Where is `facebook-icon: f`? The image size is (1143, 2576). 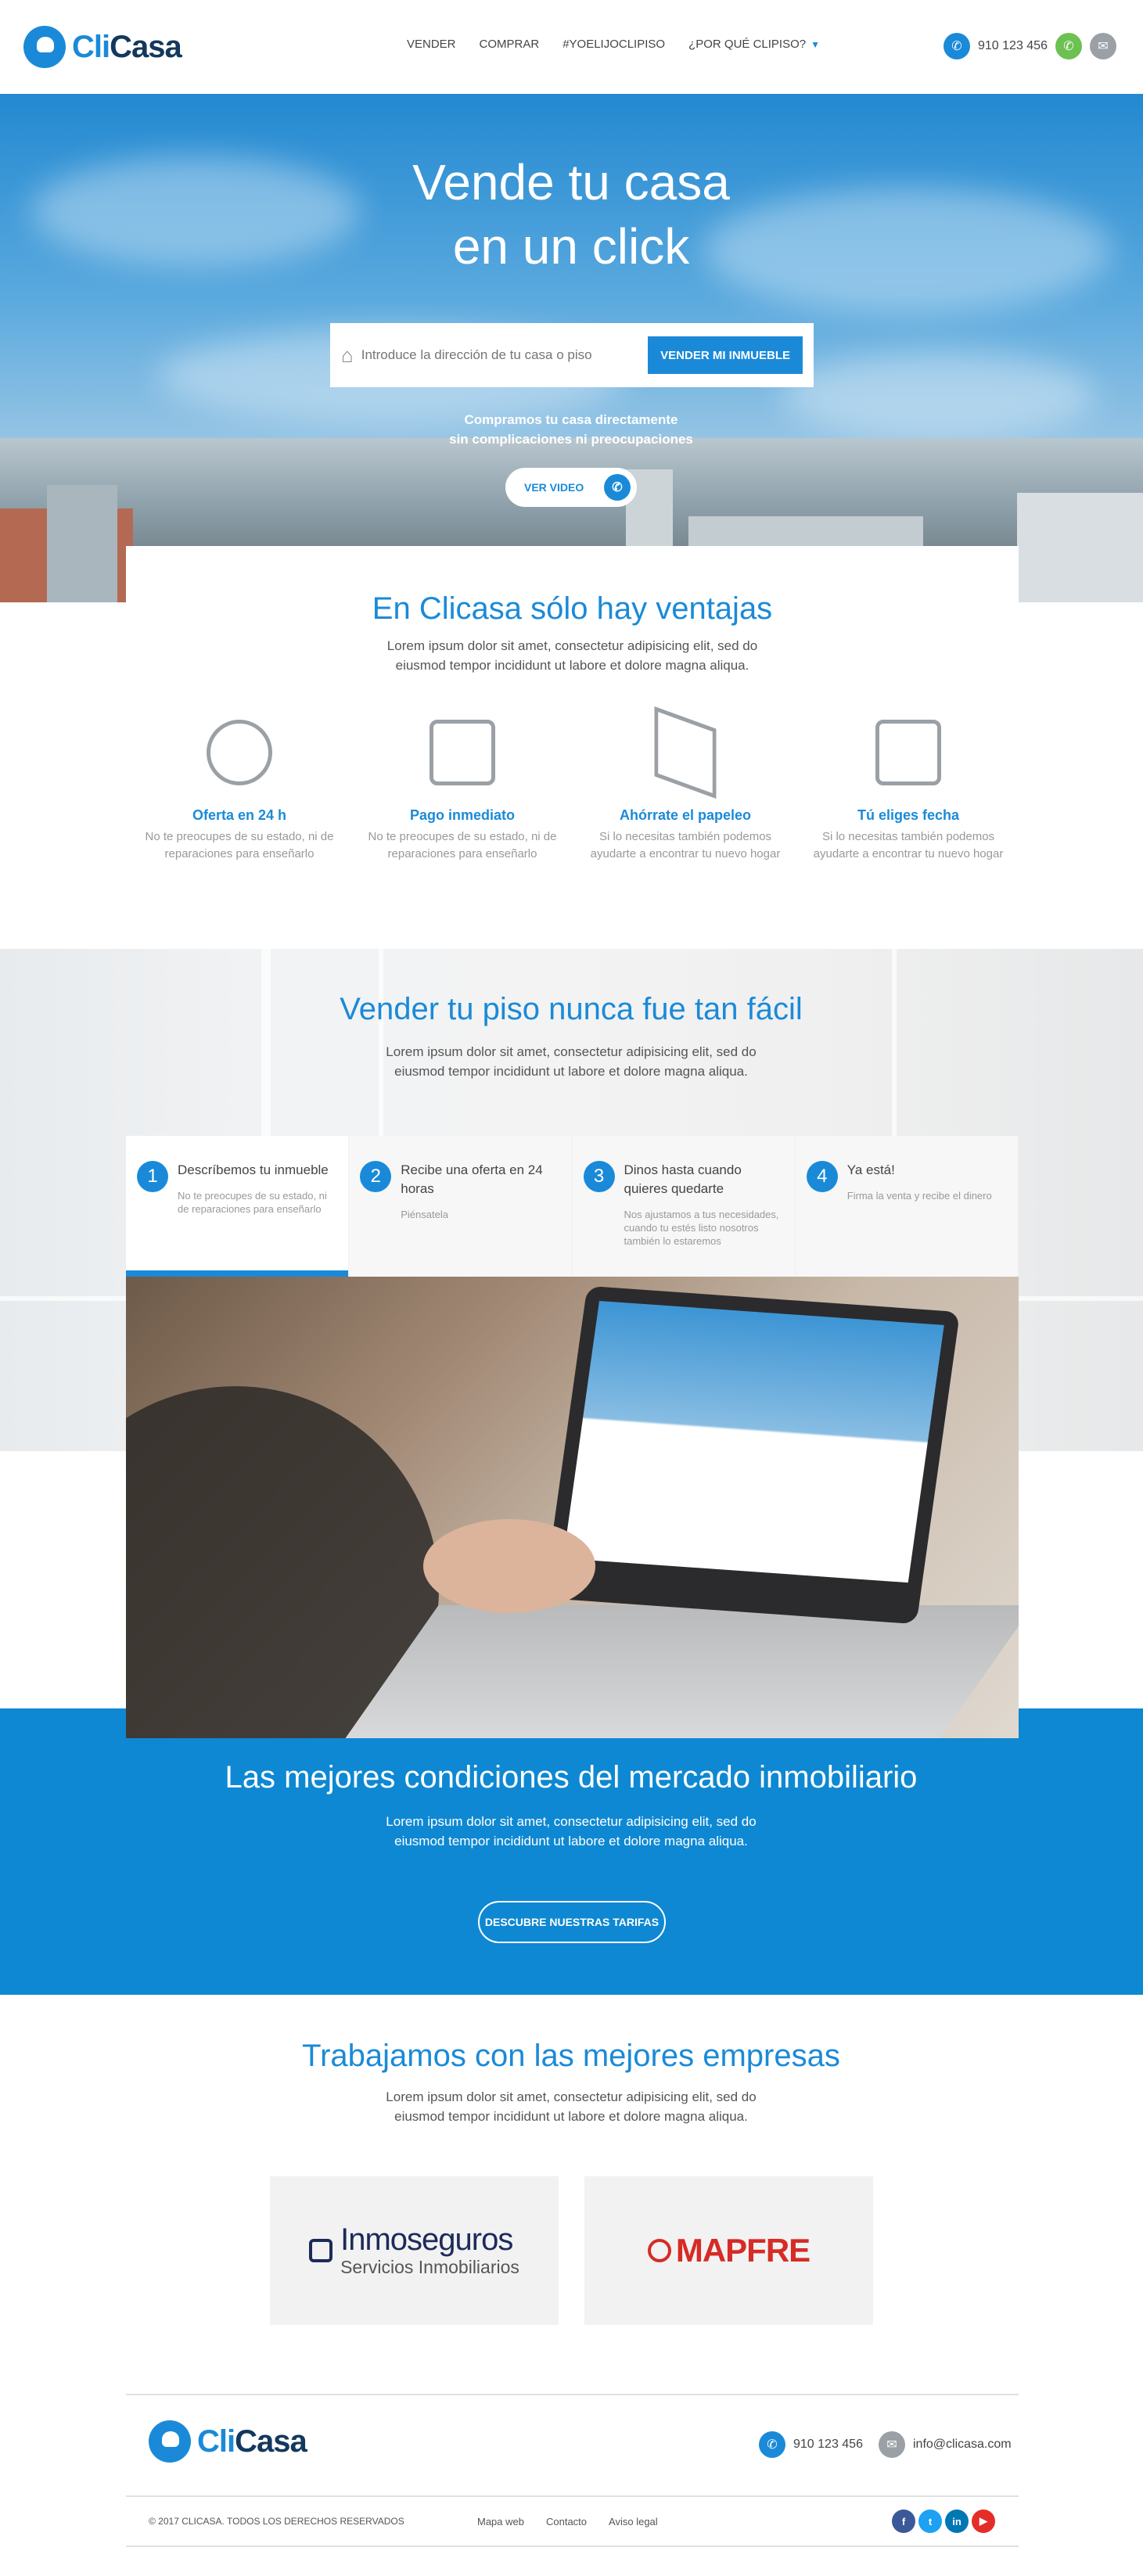
facebook-icon: f is located at coordinates (903, 2521).